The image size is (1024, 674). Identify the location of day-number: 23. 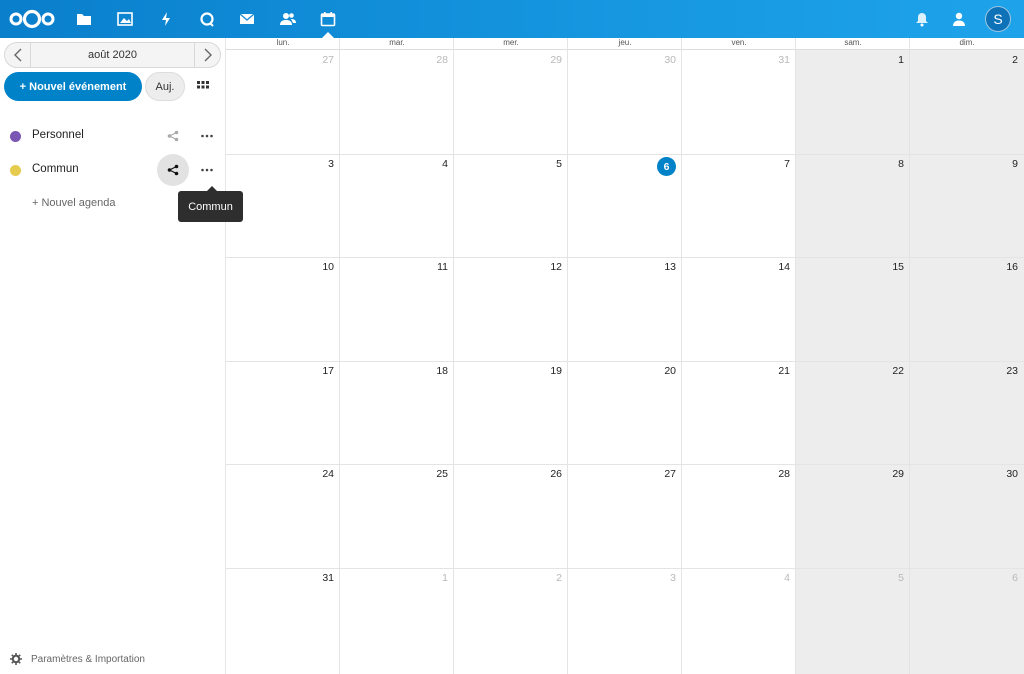
(1003, 371).